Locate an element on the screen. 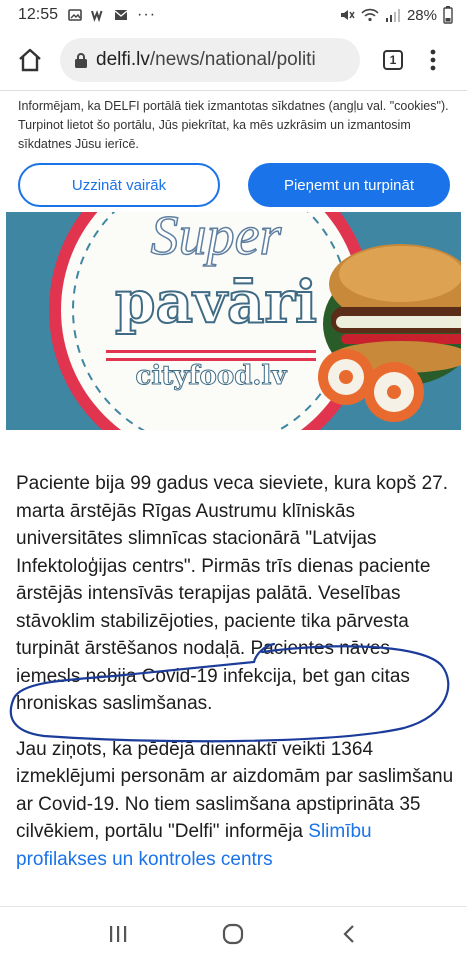 This screenshot has width=467, height=960. mail-icon is located at coordinates (121, 15).